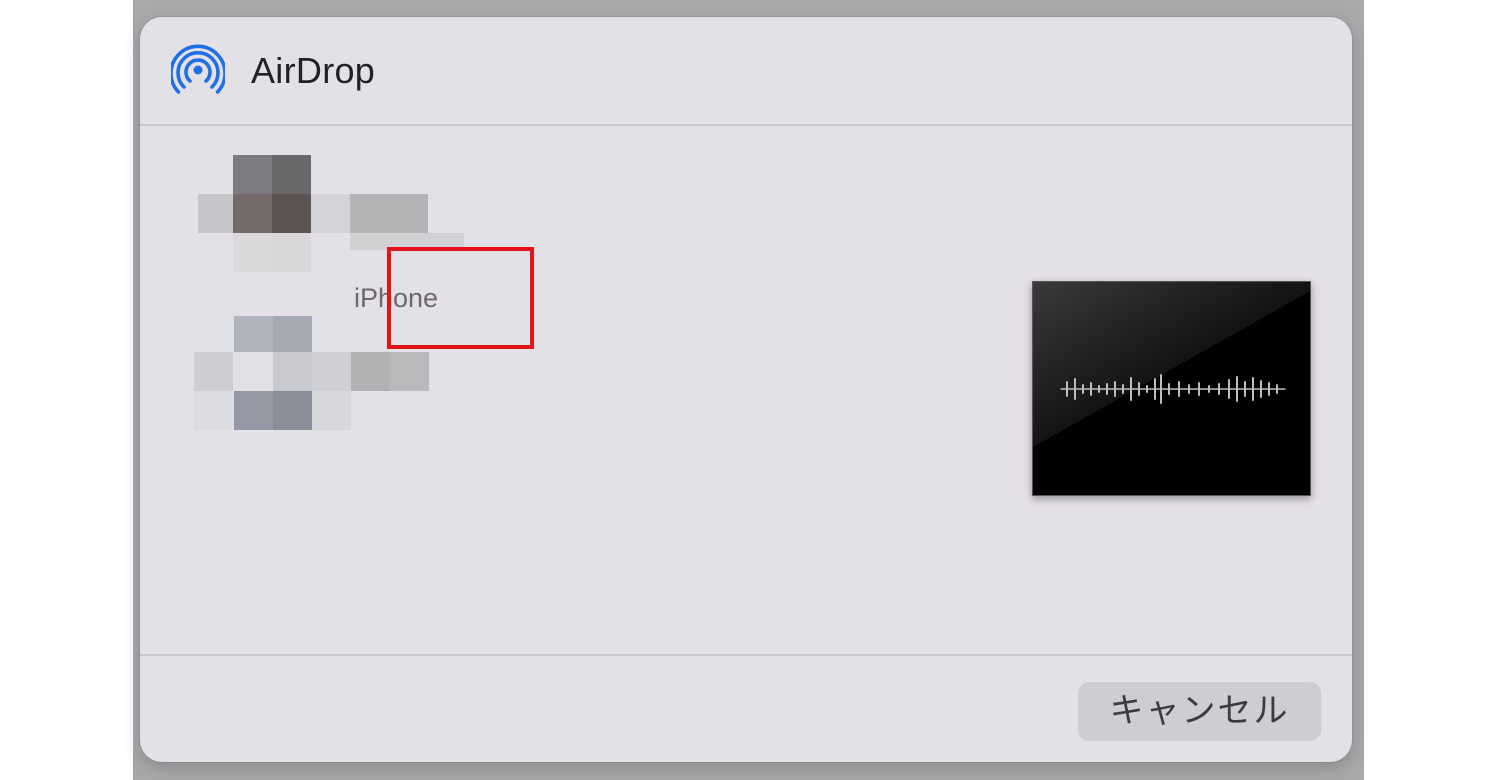 Image resolution: width=1500 pixels, height=780 pixels. I want to click on dialog-title: AirDrop, so click(313, 70).